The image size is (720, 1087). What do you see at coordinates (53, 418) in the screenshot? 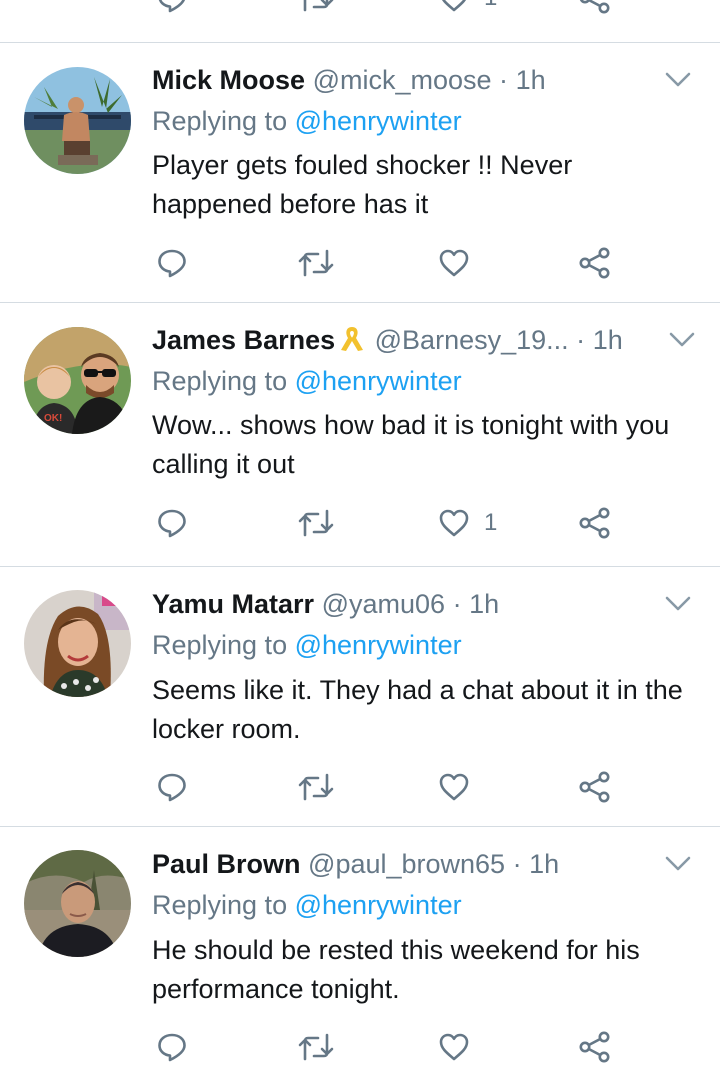
I see `svg-text: OK!` at bounding box center [53, 418].